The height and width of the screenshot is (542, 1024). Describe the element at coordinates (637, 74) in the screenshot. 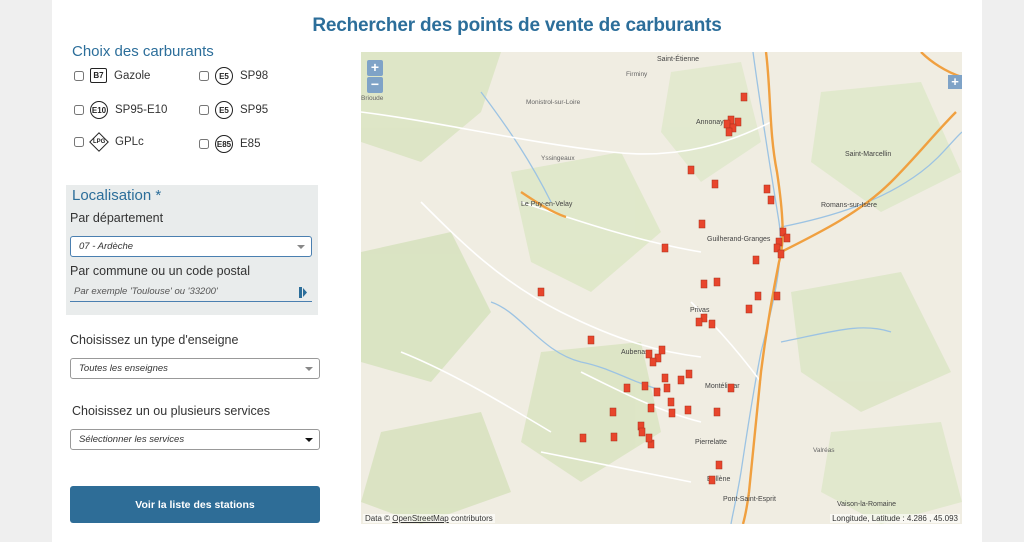

I see `place-label: Firminy` at that location.